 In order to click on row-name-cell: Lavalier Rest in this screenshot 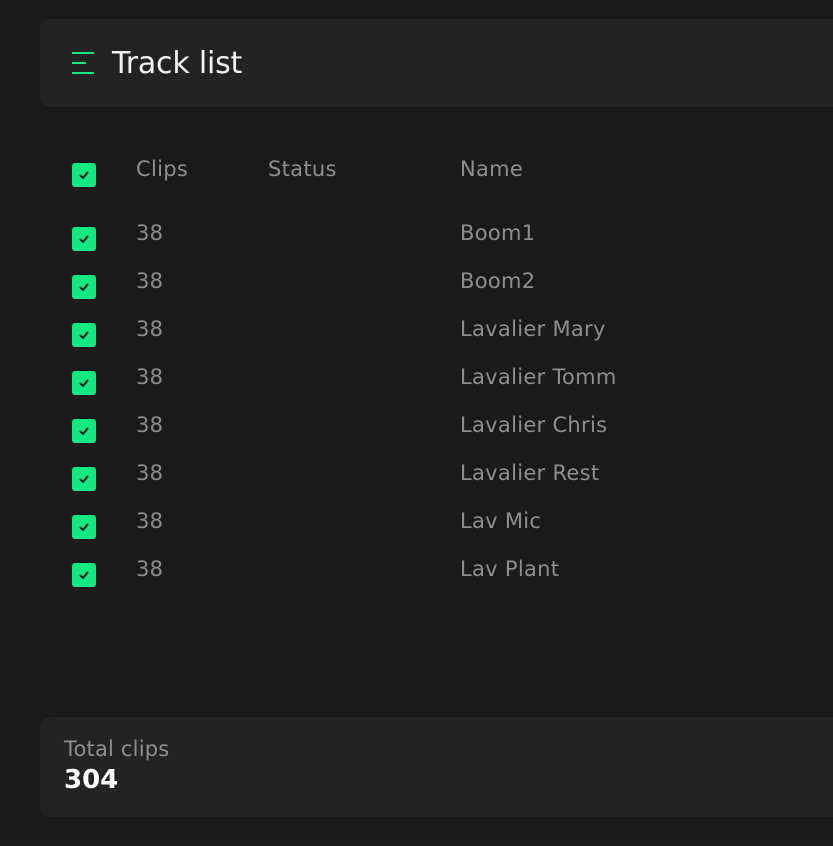, I will do `click(530, 473)`.